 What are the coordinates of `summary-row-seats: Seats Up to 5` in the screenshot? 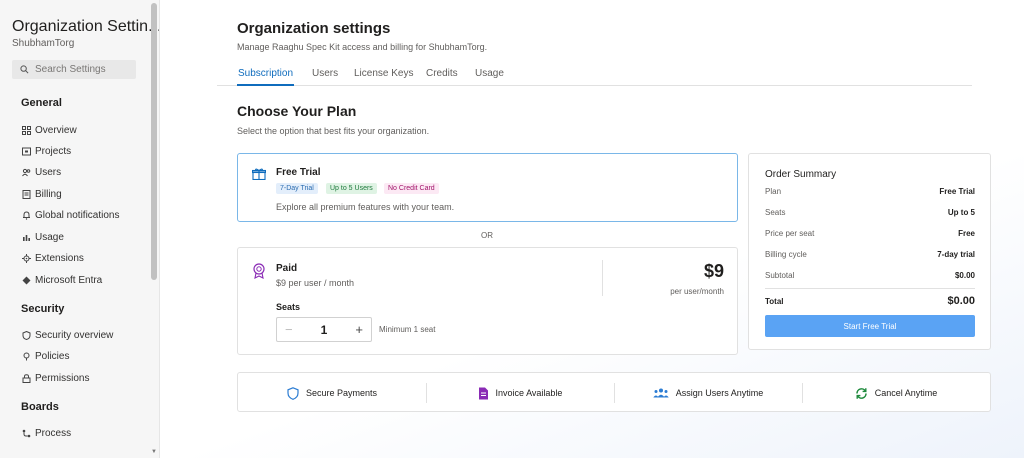 It's located at (870, 212).